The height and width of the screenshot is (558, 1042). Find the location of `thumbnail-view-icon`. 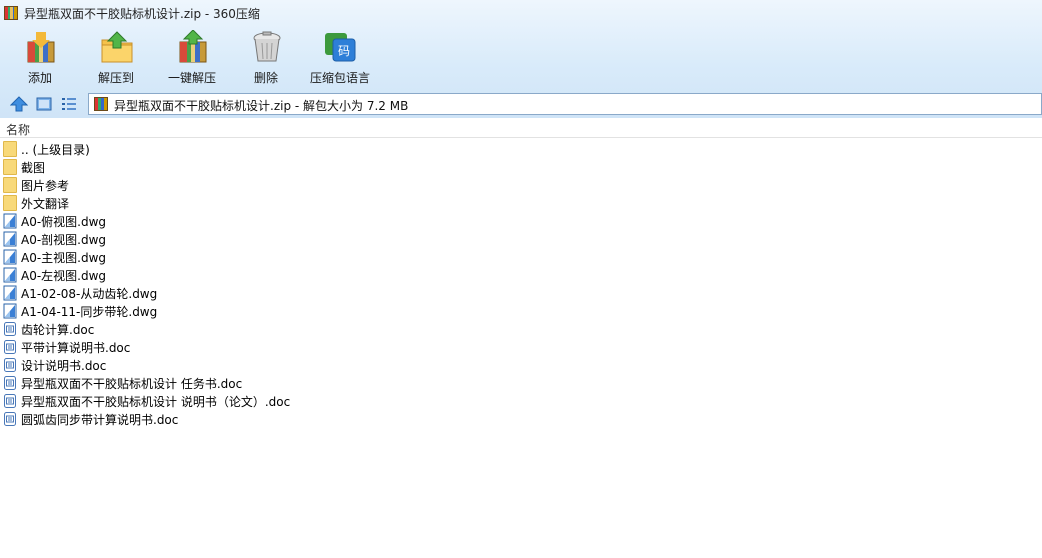

thumbnail-view-icon is located at coordinates (44, 104).